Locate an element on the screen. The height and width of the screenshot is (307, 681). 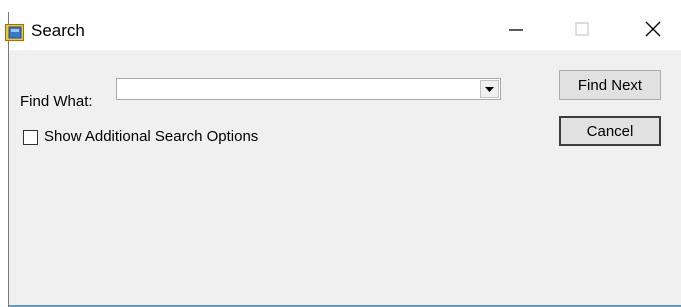
window-title: Search is located at coordinates (58, 30).